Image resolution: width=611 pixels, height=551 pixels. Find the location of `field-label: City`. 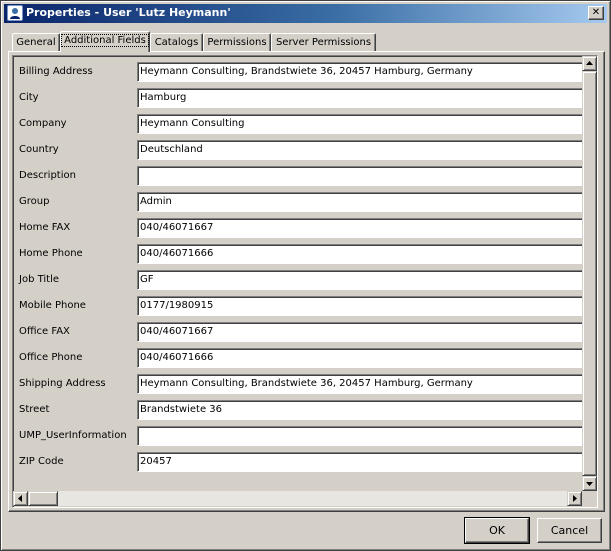

field-label: City is located at coordinates (29, 97).